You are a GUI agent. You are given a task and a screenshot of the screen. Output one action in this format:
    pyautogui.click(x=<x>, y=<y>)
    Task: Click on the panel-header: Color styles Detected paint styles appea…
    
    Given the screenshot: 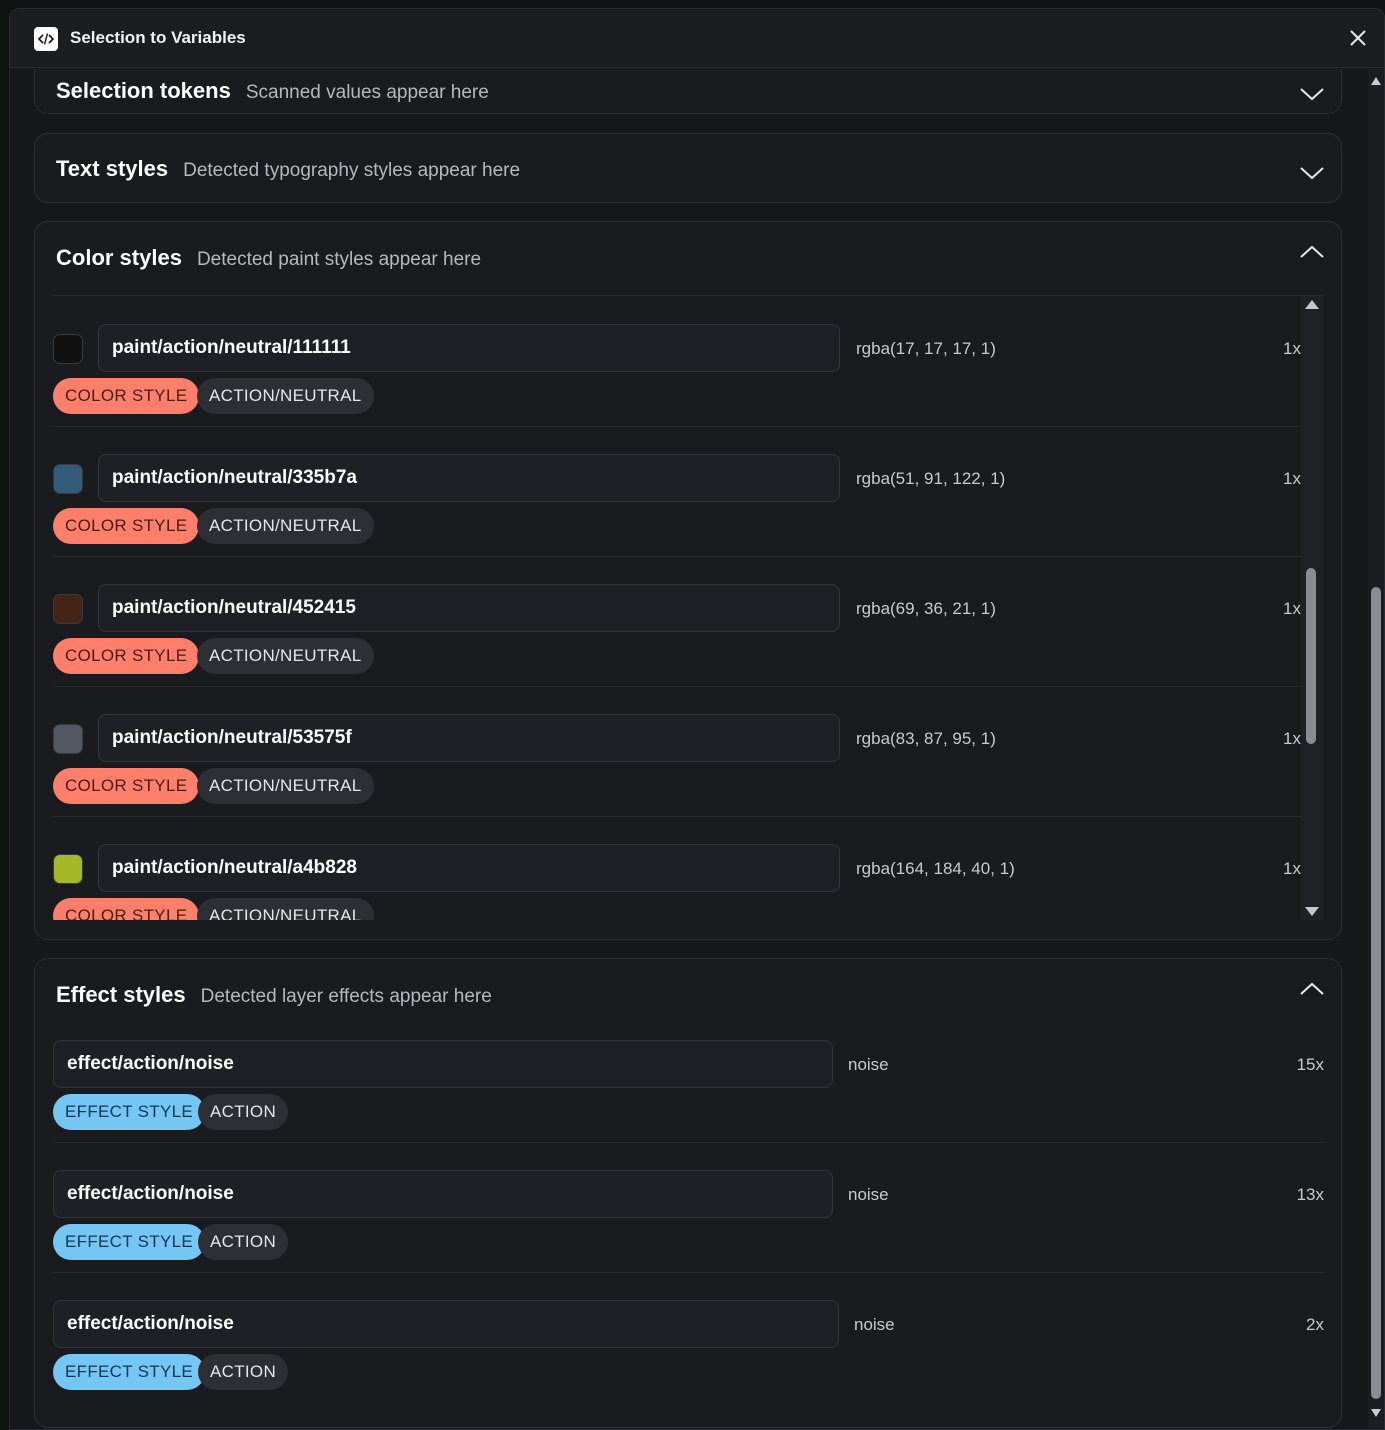 What is the action you would take?
    pyautogui.click(x=268, y=258)
    